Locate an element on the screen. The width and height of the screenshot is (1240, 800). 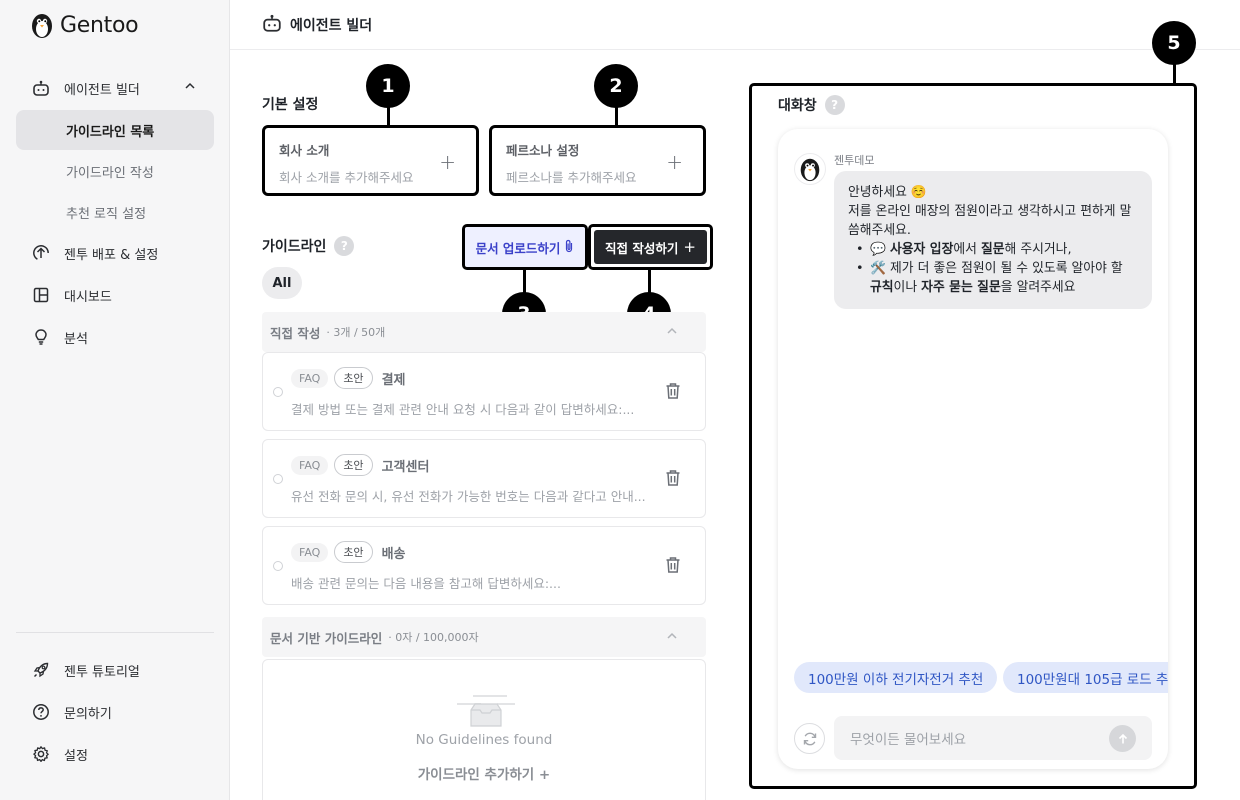
sidebar-item-deploy: 젠투 배포 & 설정 is located at coordinates (115, 253).